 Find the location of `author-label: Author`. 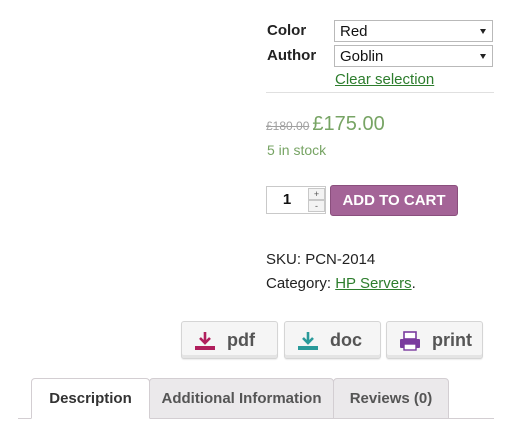

author-label: Author is located at coordinates (292, 55).